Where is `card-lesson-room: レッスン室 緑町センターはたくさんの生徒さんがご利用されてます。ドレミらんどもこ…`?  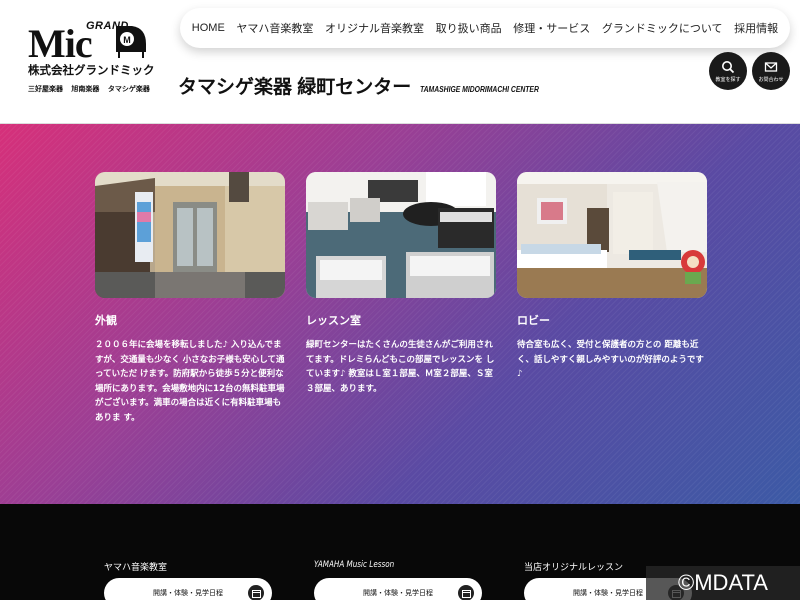 card-lesson-room: レッスン室 緑町センターはたくさんの生徒さんがご利用されてます。ドレミらんどもこ… is located at coordinates (401, 284).